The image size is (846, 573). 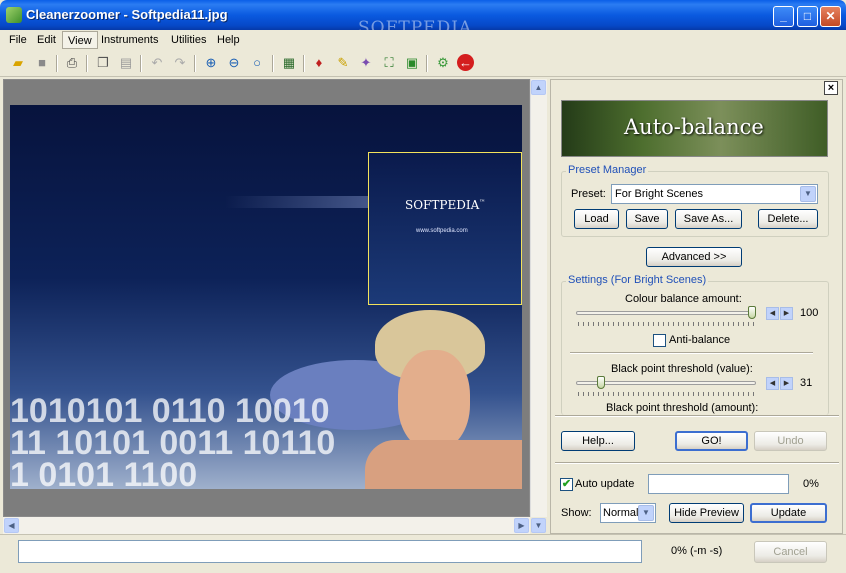 What do you see at coordinates (188, 40) in the screenshot?
I see `menu-utilities: Utilities` at bounding box center [188, 40].